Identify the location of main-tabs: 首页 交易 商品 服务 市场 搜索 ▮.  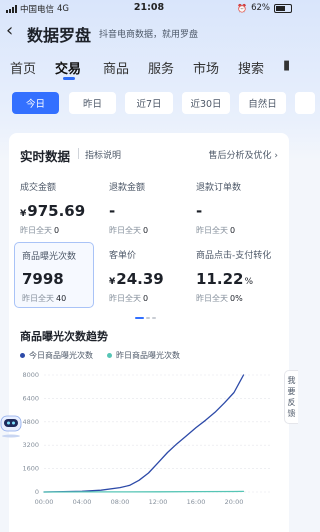
(149, 69).